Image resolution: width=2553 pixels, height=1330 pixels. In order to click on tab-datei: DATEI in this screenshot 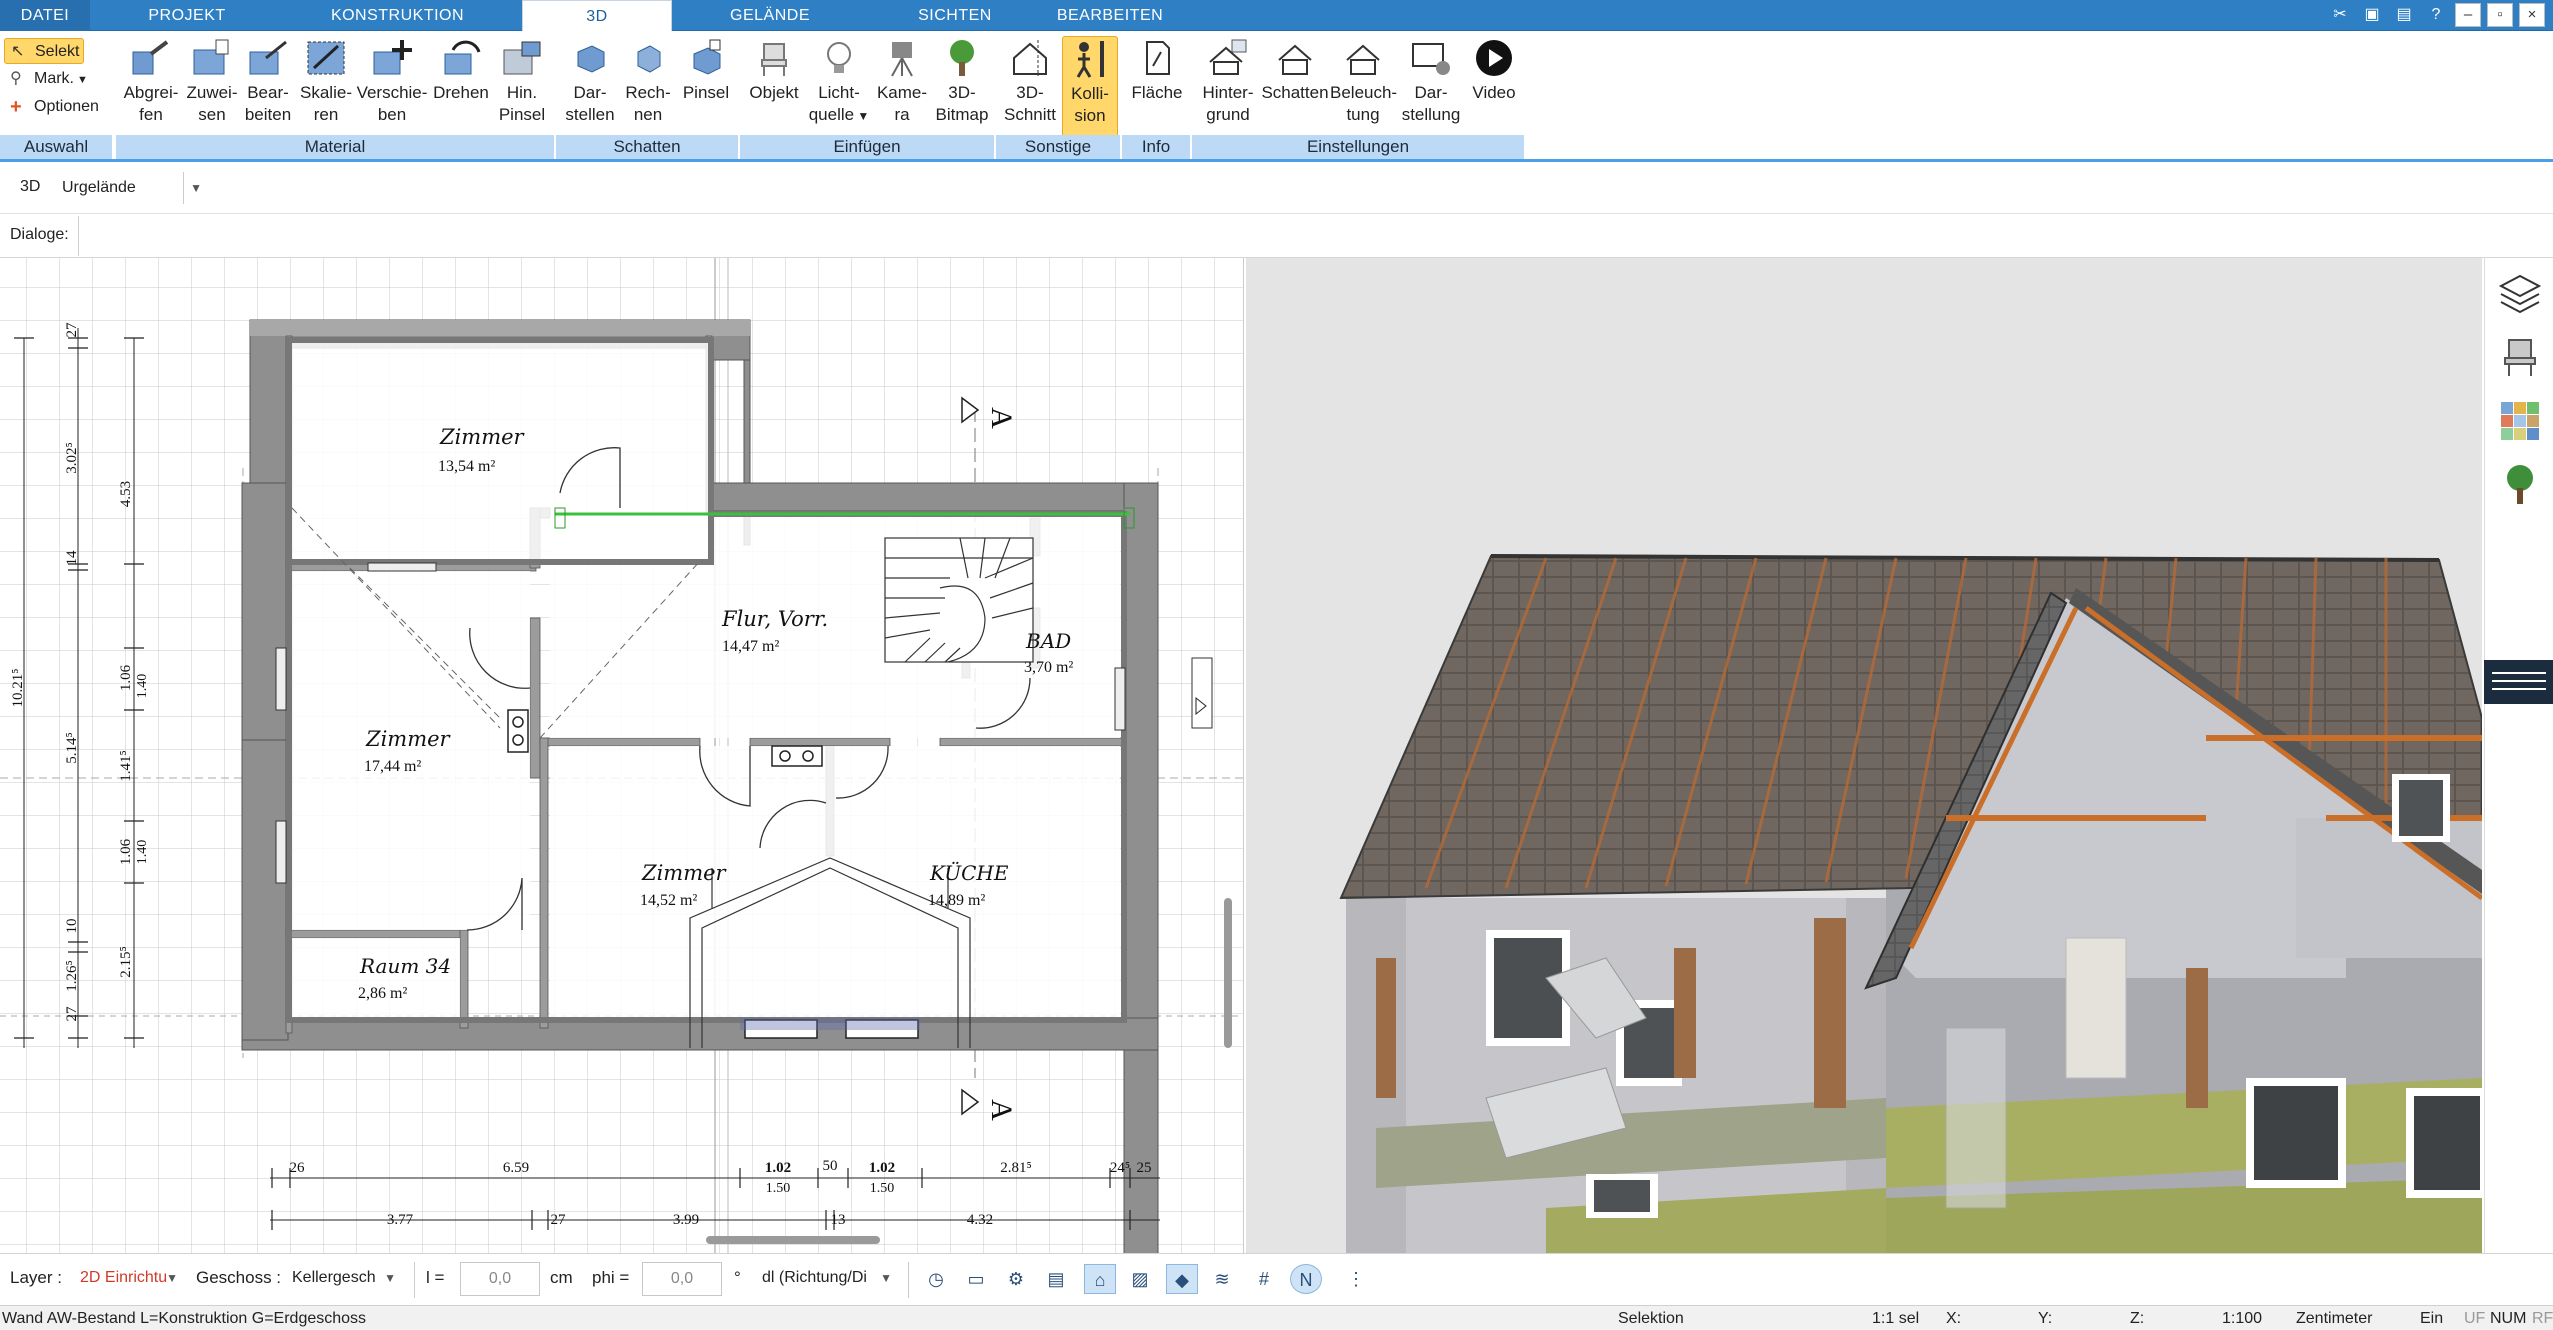, I will do `click(45, 15)`.